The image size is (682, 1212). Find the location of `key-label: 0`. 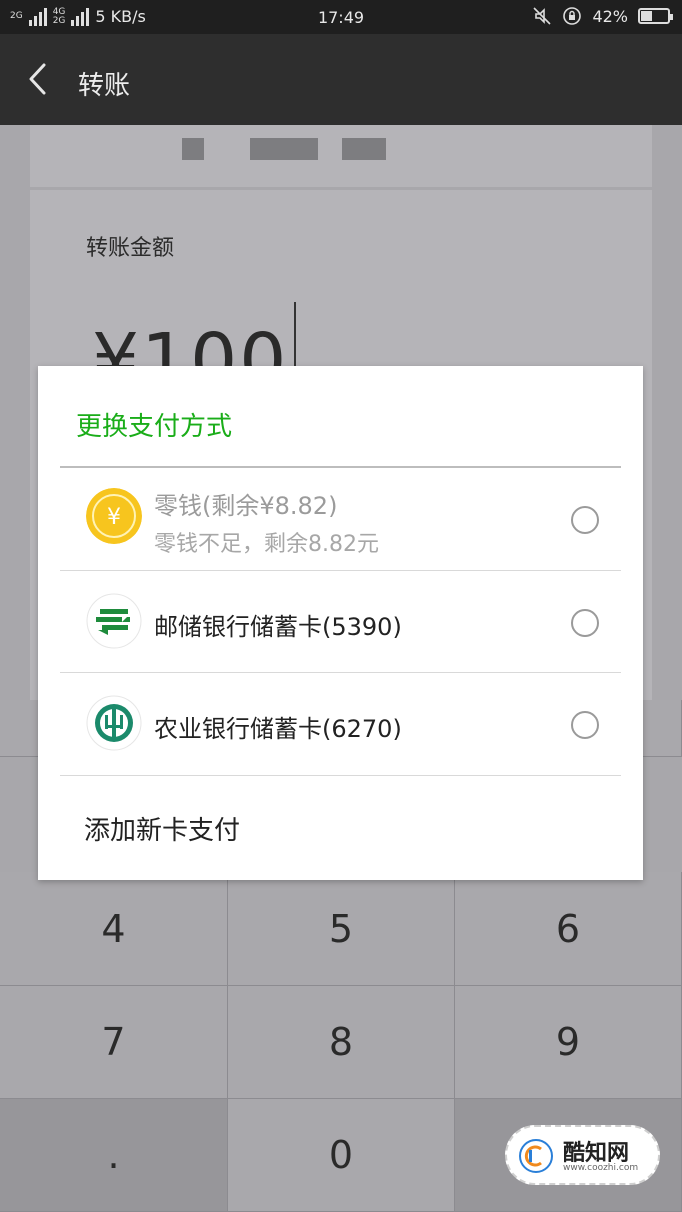

key-label: 0 is located at coordinates (341, 1155).